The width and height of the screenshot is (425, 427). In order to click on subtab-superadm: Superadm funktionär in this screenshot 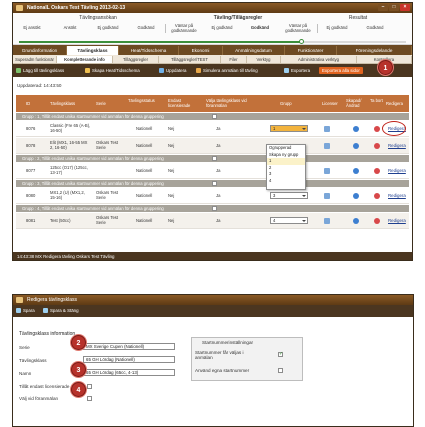, I will do `click(35, 59)`.